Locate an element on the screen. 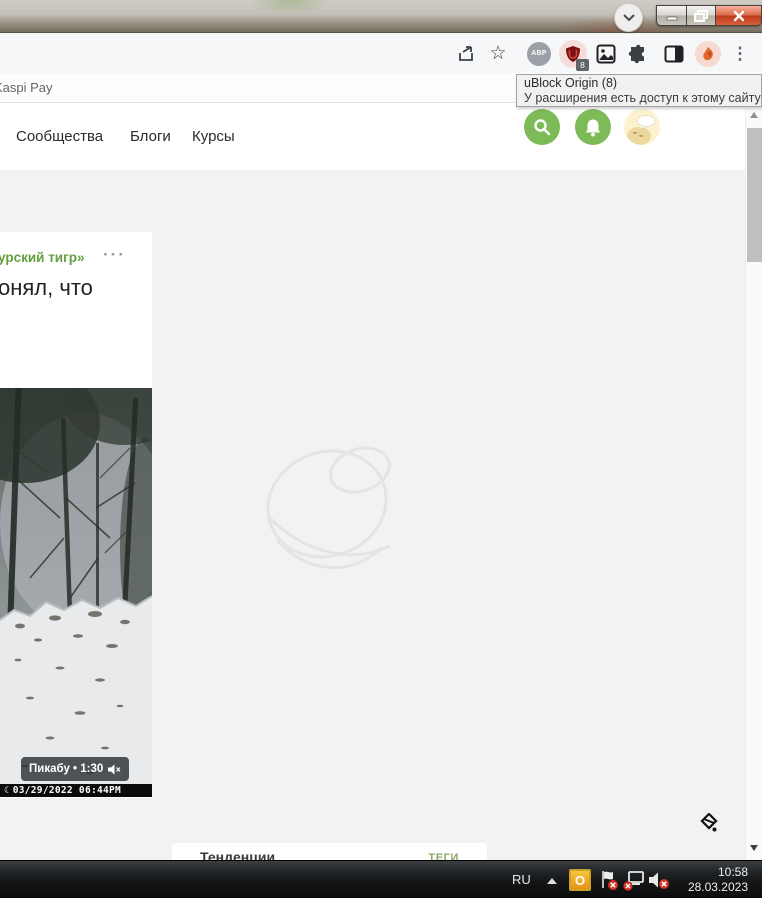 The height and width of the screenshot is (898, 762). scroll-thumb is located at coordinates (754, 195).